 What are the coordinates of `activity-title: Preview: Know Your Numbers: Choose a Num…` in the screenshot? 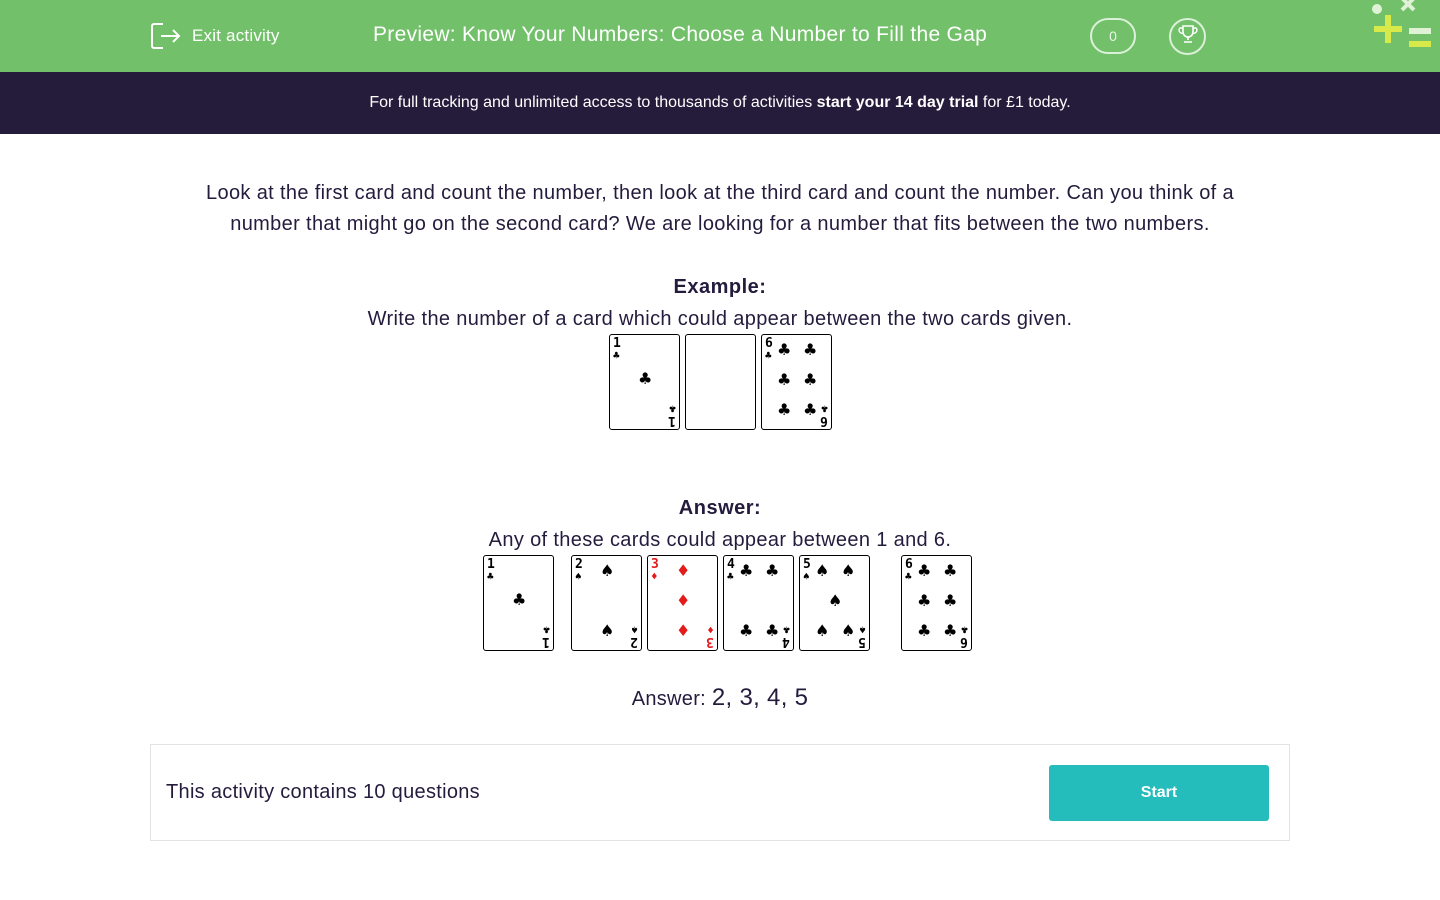 It's located at (680, 34).